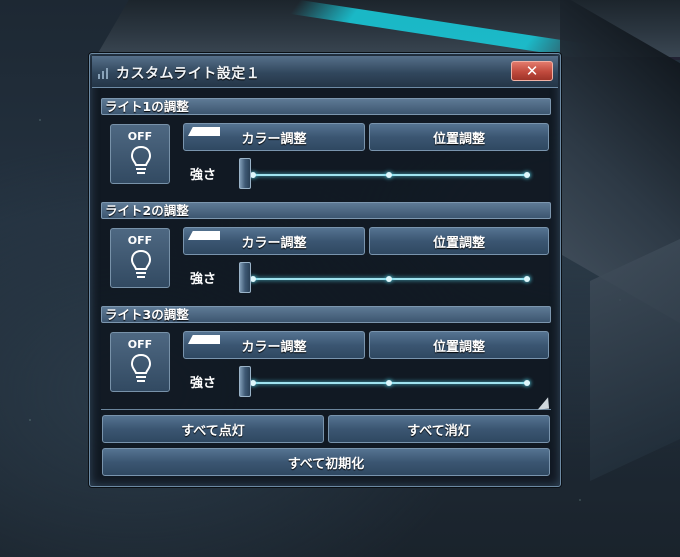 This screenshot has height=557, width=680. I want to click on light-3-toggle-button: OFF, so click(140, 362).